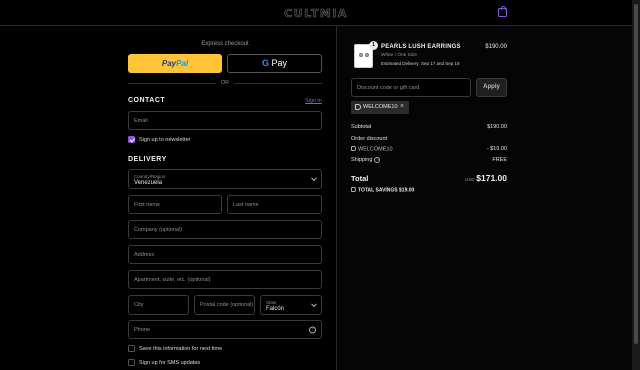  I want to click on save-info-checkbox, so click(131, 348).